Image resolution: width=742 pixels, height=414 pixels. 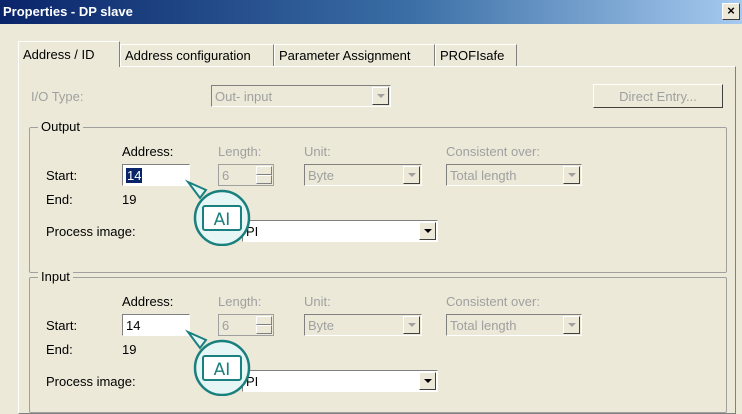 What do you see at coordinates (321, 325) in the screenshot?
I see `input-unit-value: Byte` at bounding box center [321, 325].